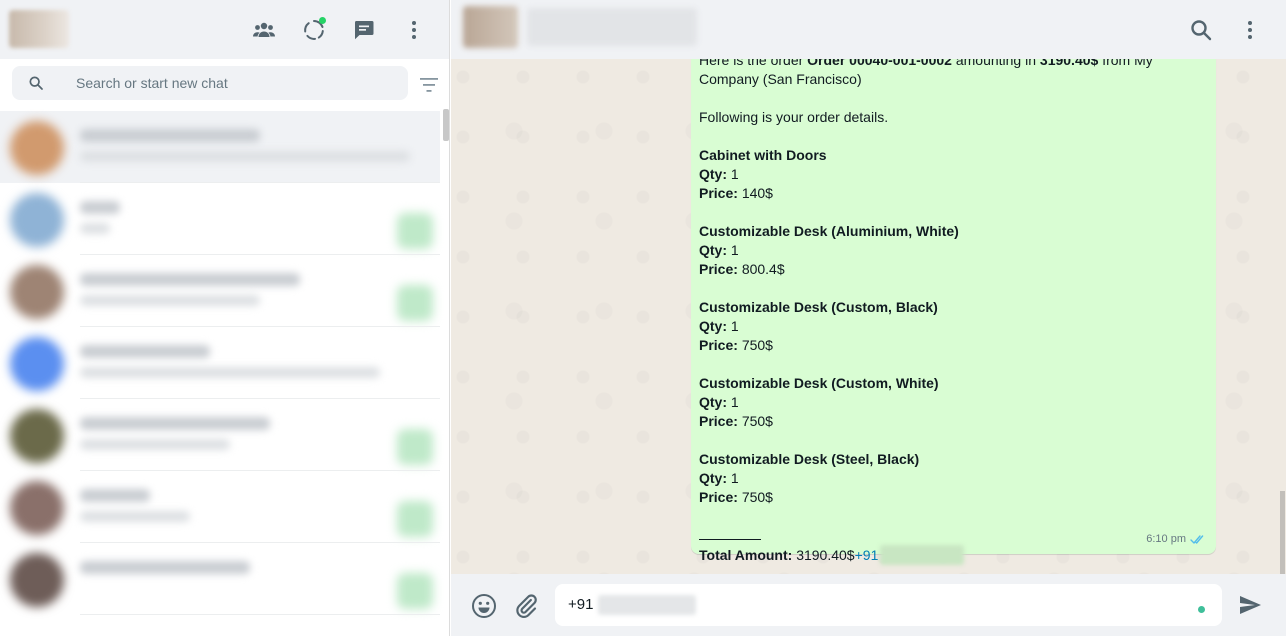 The width and height of the screenshot is (1286, 636). I want to click on item-name: Customizable Desk (Custom, White), so click(819, 383).